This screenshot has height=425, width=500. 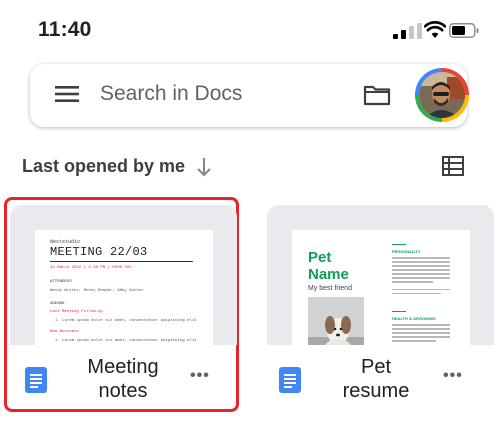 What do you see at coordinates (377, 95) in the screenshot?
I see `folder-icon` at bounding box center [377, 95].